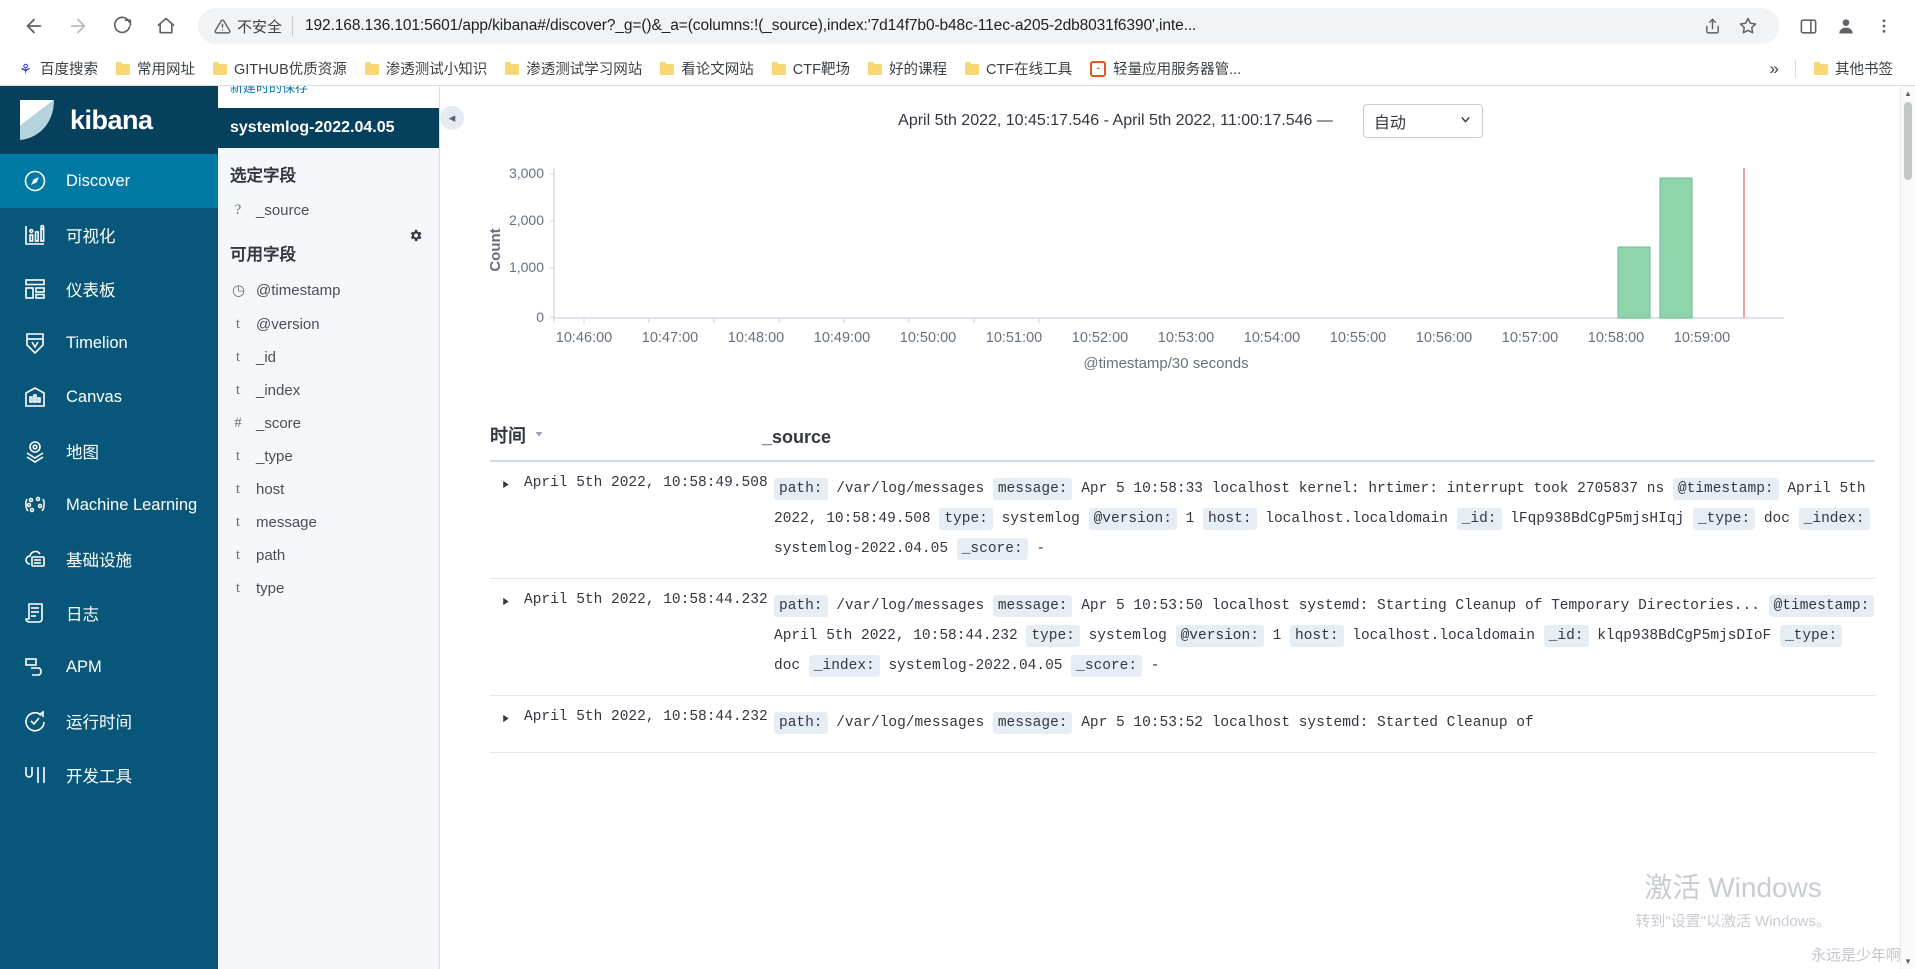  Describe the element at coordinates (646, 483) in the screenshot. I see `row-time: April 5th 2022, 10:58:49.508` at that location.